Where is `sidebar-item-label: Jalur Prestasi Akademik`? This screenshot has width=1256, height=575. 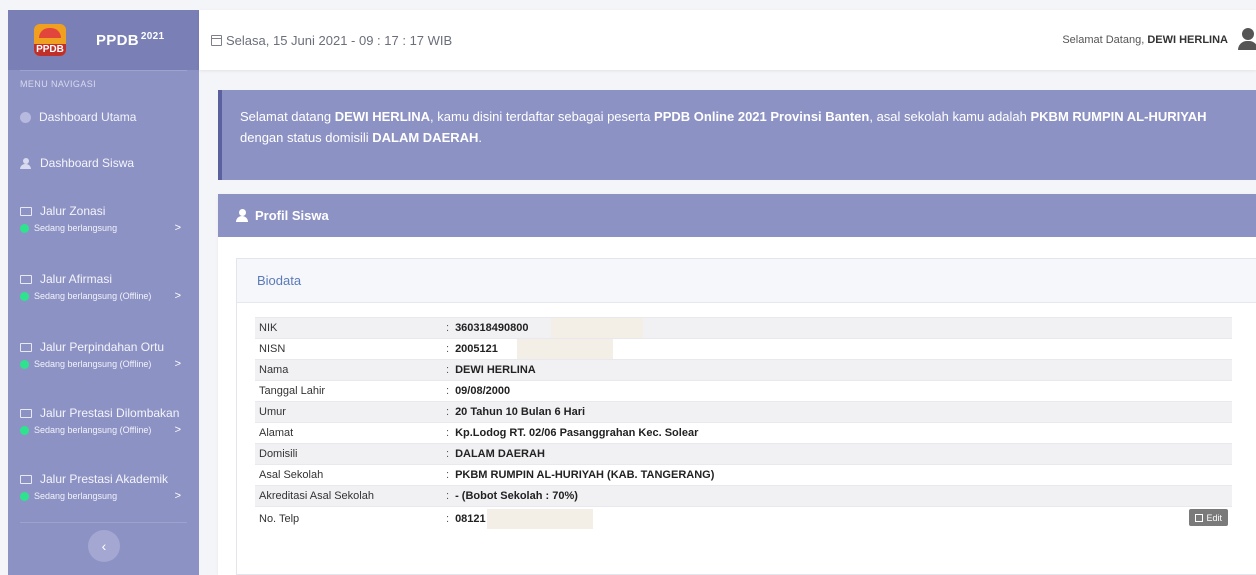
sidebar-item-label: Jalur Prestasi Akademik is located at coordinates (104, 479).